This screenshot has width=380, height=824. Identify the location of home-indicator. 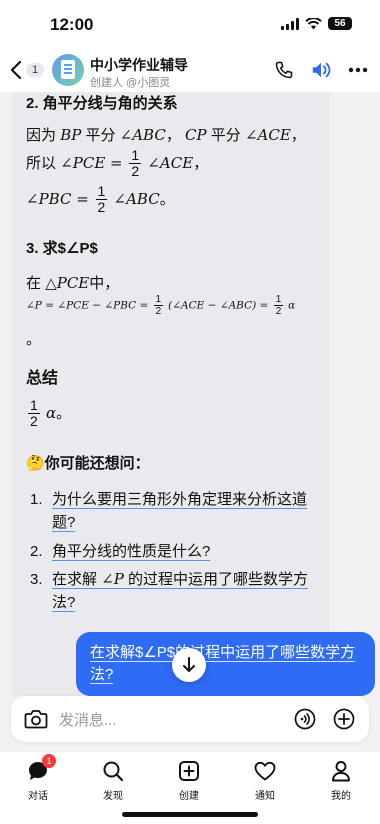
(190, 814).